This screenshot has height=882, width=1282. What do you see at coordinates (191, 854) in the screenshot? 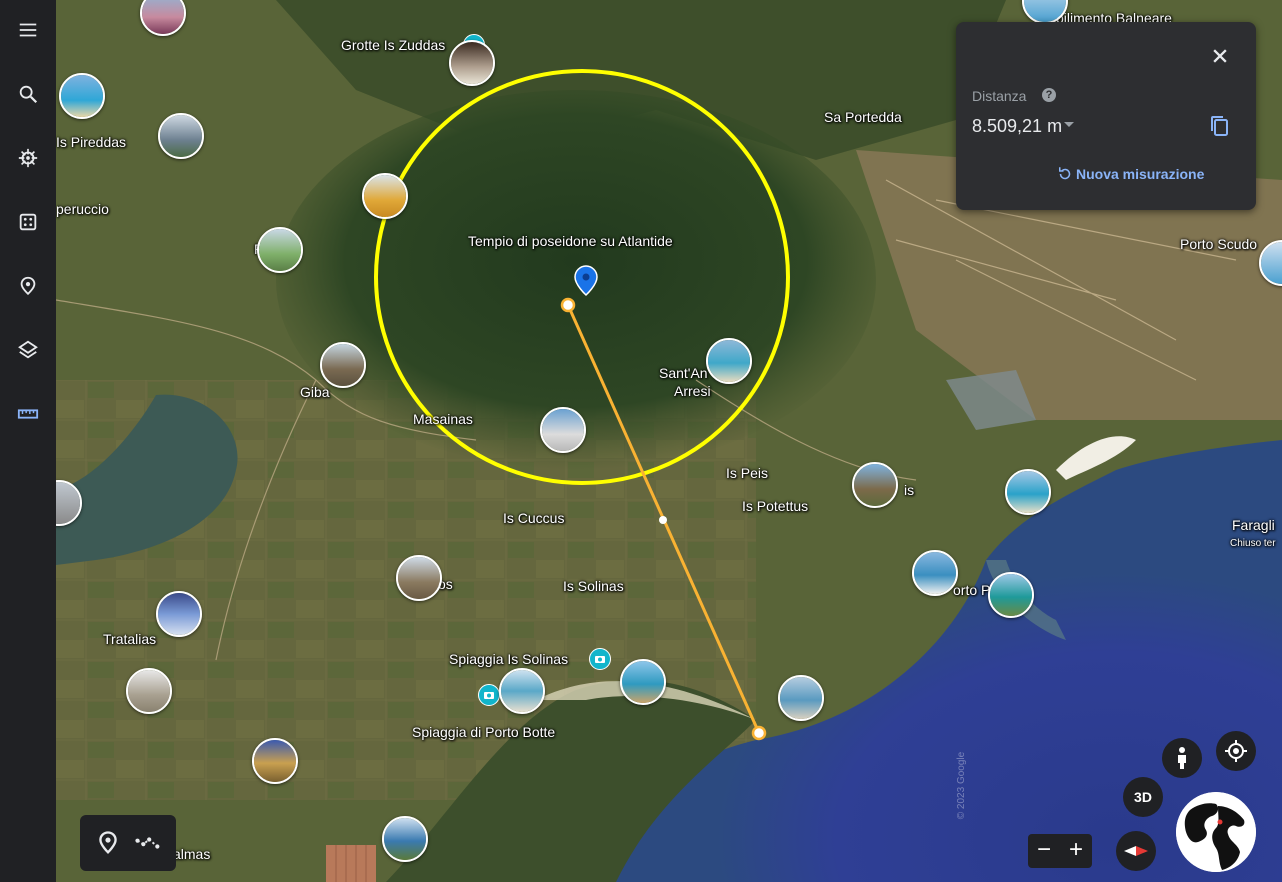
I see `place-palmas: almas` at bounding box center [191, 854].